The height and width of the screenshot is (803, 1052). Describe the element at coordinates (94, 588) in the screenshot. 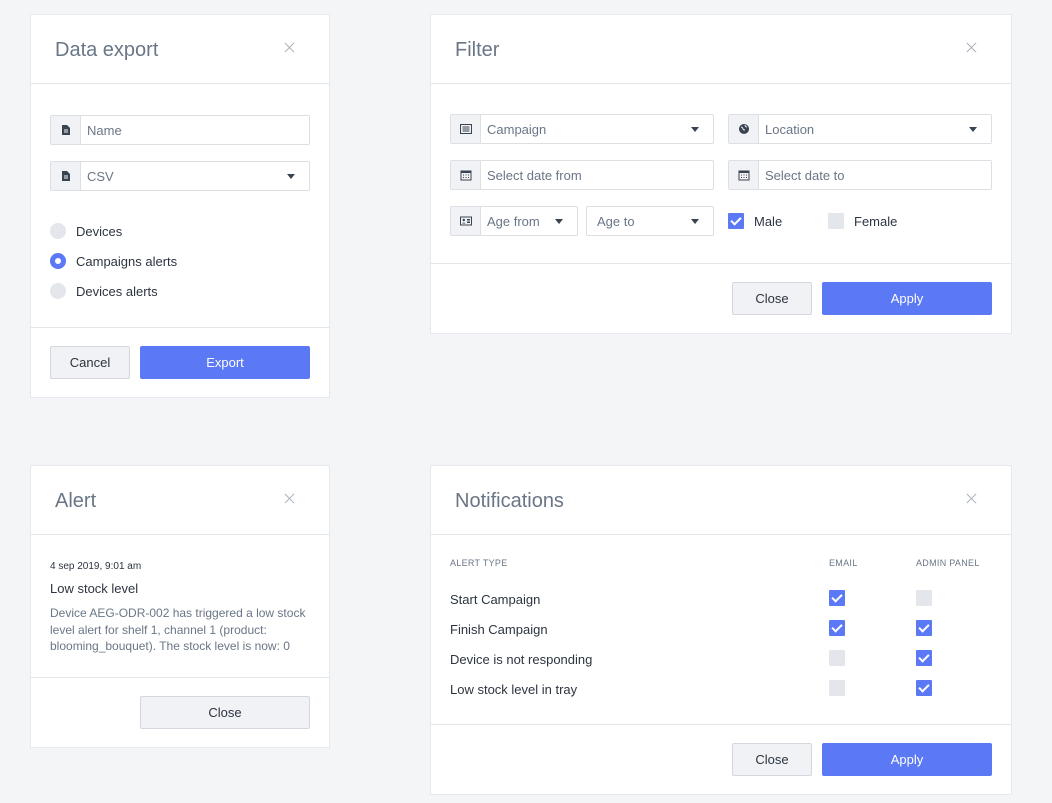

I see `alert-heading: Low stock level` at that location.